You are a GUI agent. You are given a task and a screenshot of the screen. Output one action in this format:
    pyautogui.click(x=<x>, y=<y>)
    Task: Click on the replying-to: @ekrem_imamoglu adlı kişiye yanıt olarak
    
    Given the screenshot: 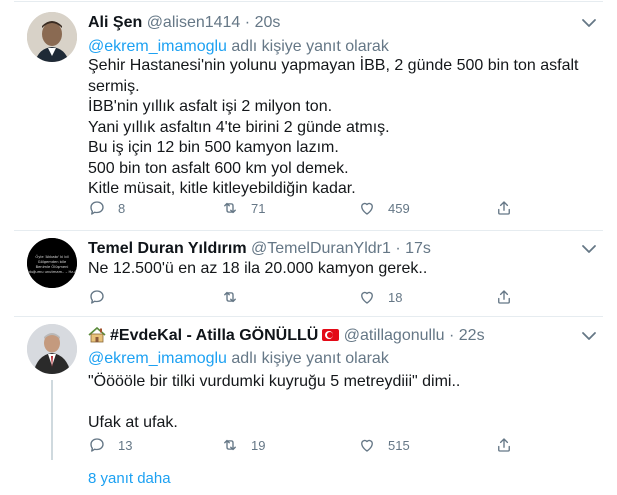 What is the action you would take?
    pyautogui.click(x=238, y=359)
    